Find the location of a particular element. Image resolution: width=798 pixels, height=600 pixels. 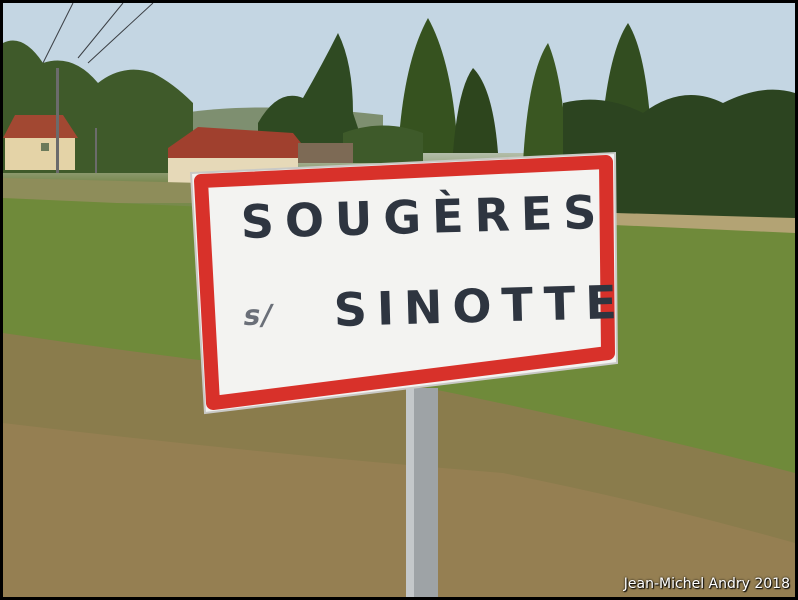

house-left-window is located at coordinates (45, 147).